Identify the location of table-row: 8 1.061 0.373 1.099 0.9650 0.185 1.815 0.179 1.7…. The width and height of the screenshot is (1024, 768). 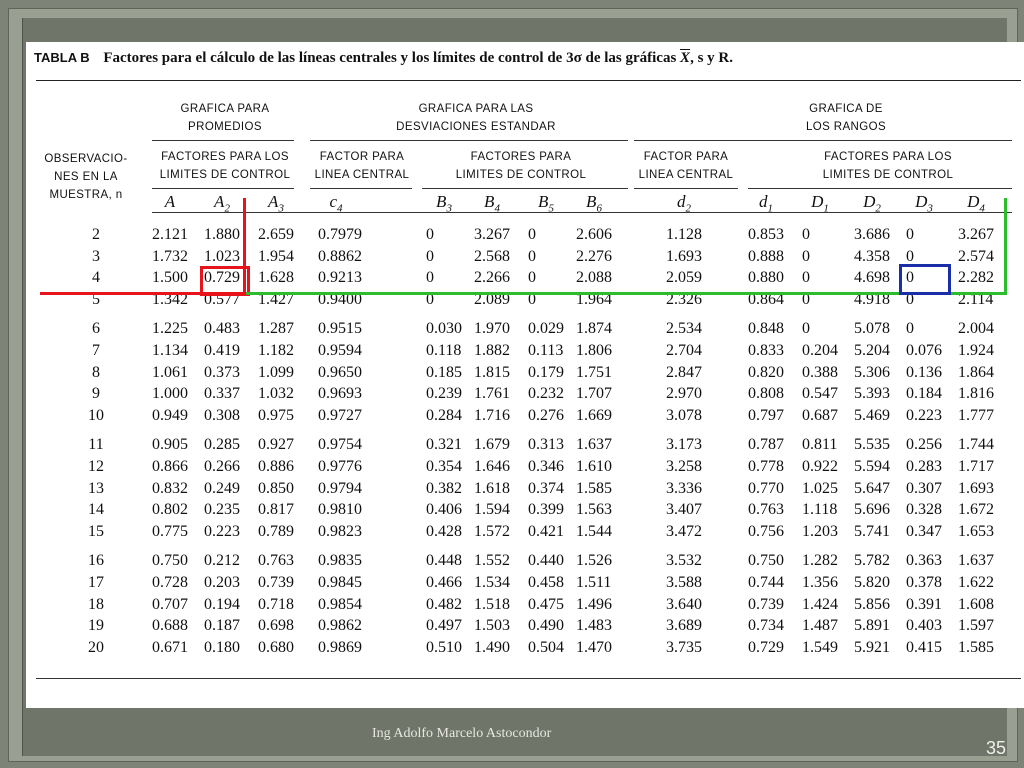
(525, 372).